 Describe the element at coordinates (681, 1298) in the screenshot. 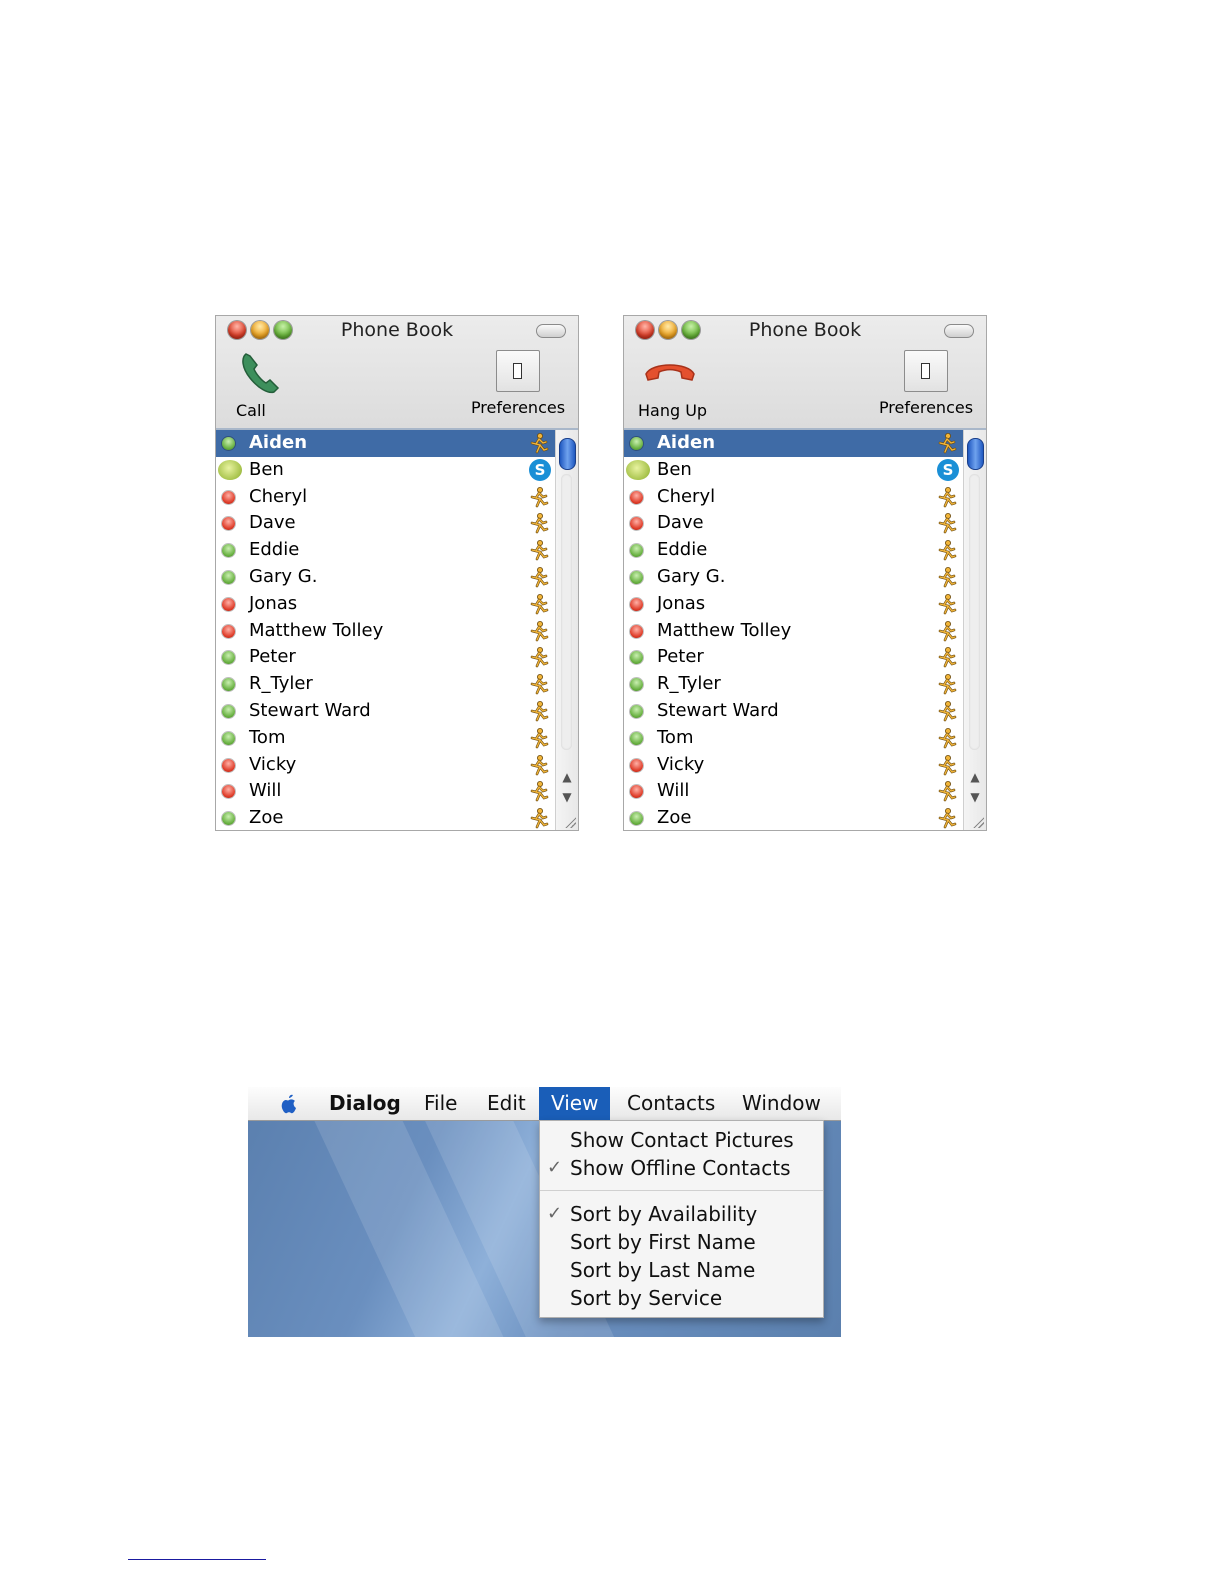

I see `menu-item-sort-by-service: Sort by Service` at that location.